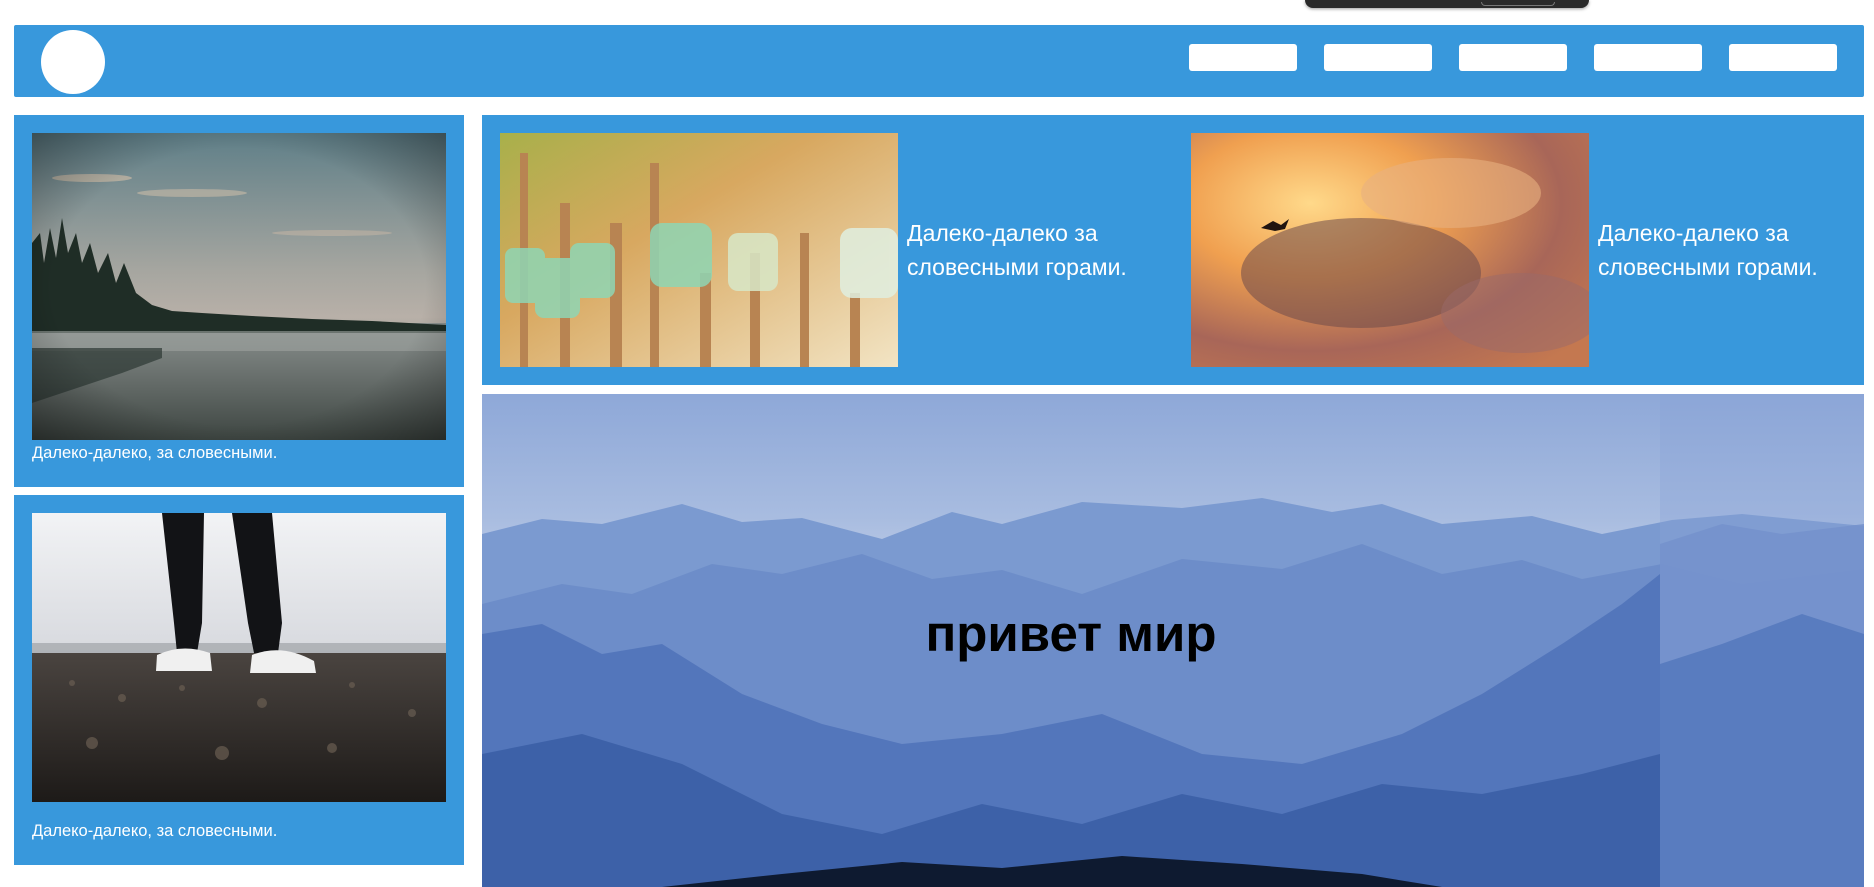 Image resolution: width=1874 pixels, height=887 pixels. Describe the element at coordinates (699, 250) in the screenshot. I see `glass-jars-on-sticks-photo` at that location.